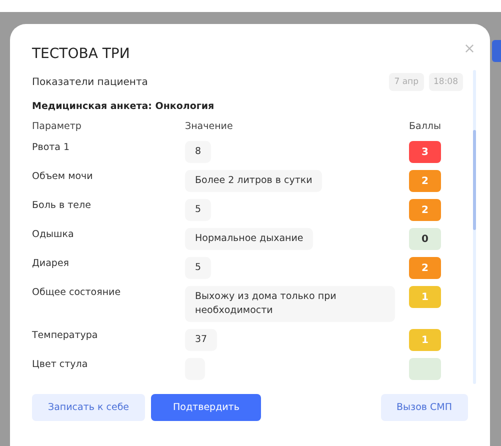 Image resolution: width=501 pixels, height=446 pixels. What do you see at coordinates (57, 127) in the screenshot?
I see `column-header: Параметр` at bounding box center [57, 127].